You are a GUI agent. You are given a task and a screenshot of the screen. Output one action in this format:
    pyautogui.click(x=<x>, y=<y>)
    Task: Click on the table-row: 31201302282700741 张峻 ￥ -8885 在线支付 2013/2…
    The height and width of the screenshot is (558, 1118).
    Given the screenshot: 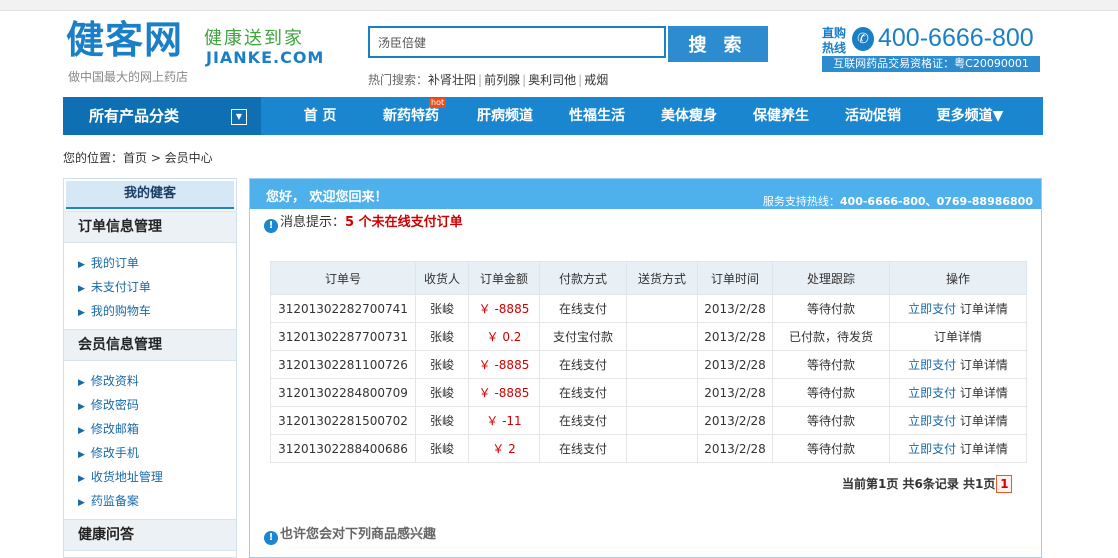 What is the action you would take?
    pyautogui.click(x=648, y=308)
    